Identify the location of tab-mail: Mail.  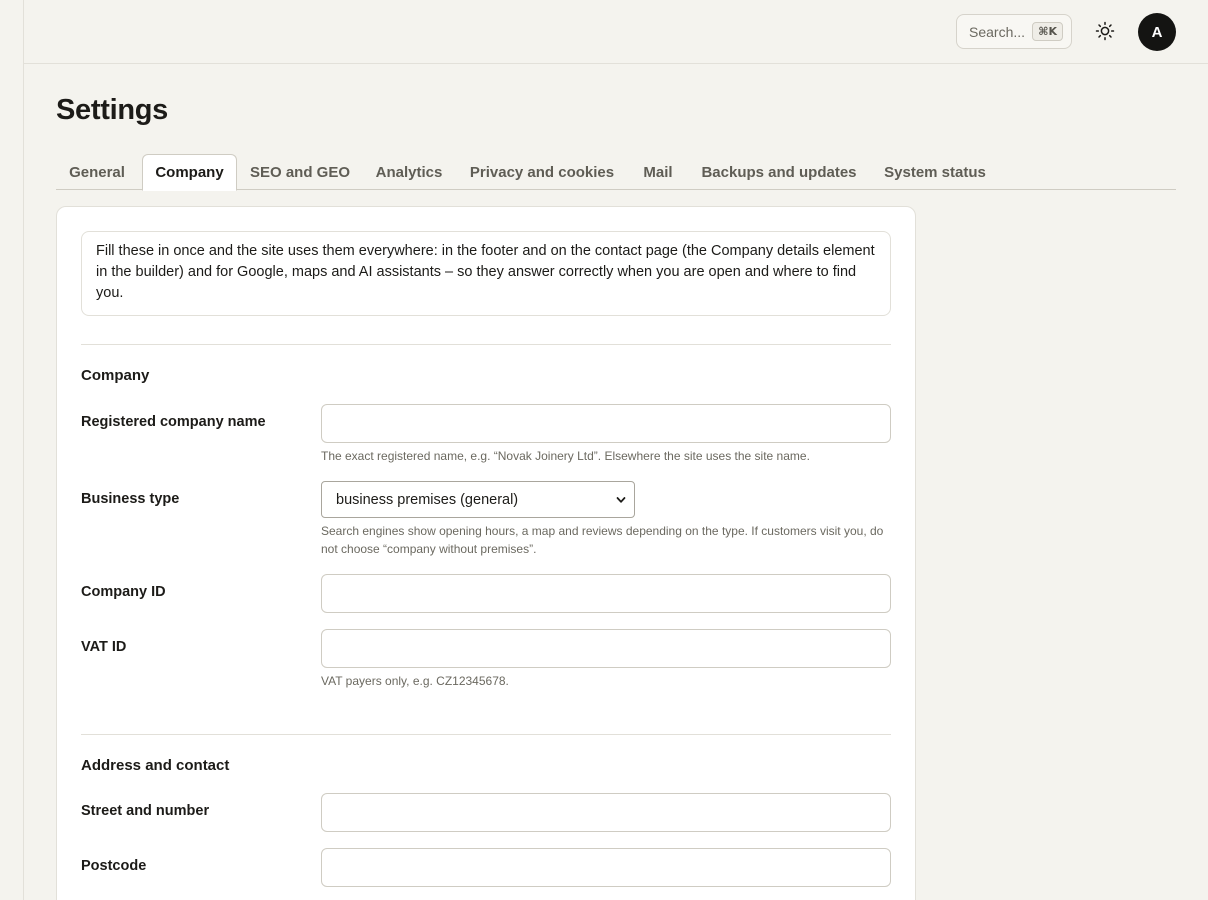
(658, 172).